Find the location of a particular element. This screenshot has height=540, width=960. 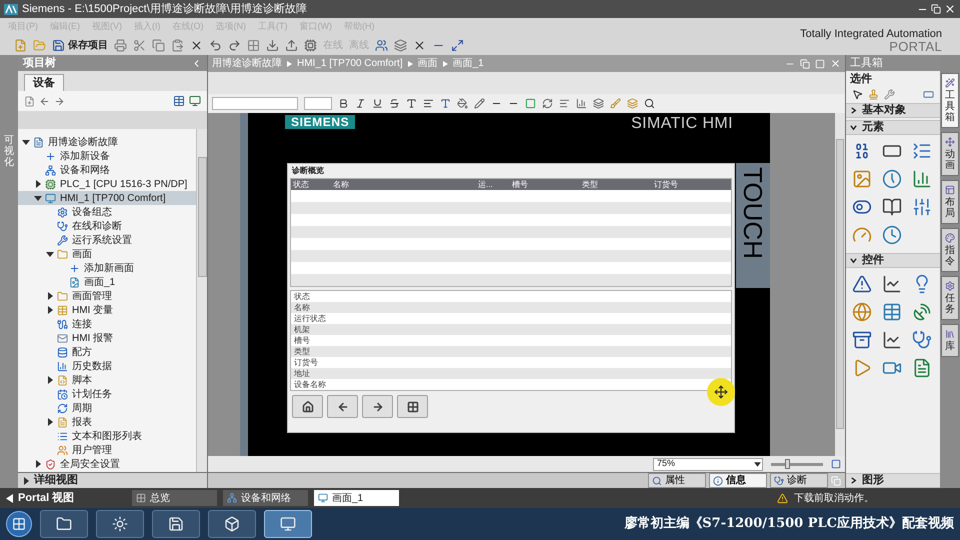

tree-item: HMI_1 [TP700 Comfort] is located at coordinates (107, 198).